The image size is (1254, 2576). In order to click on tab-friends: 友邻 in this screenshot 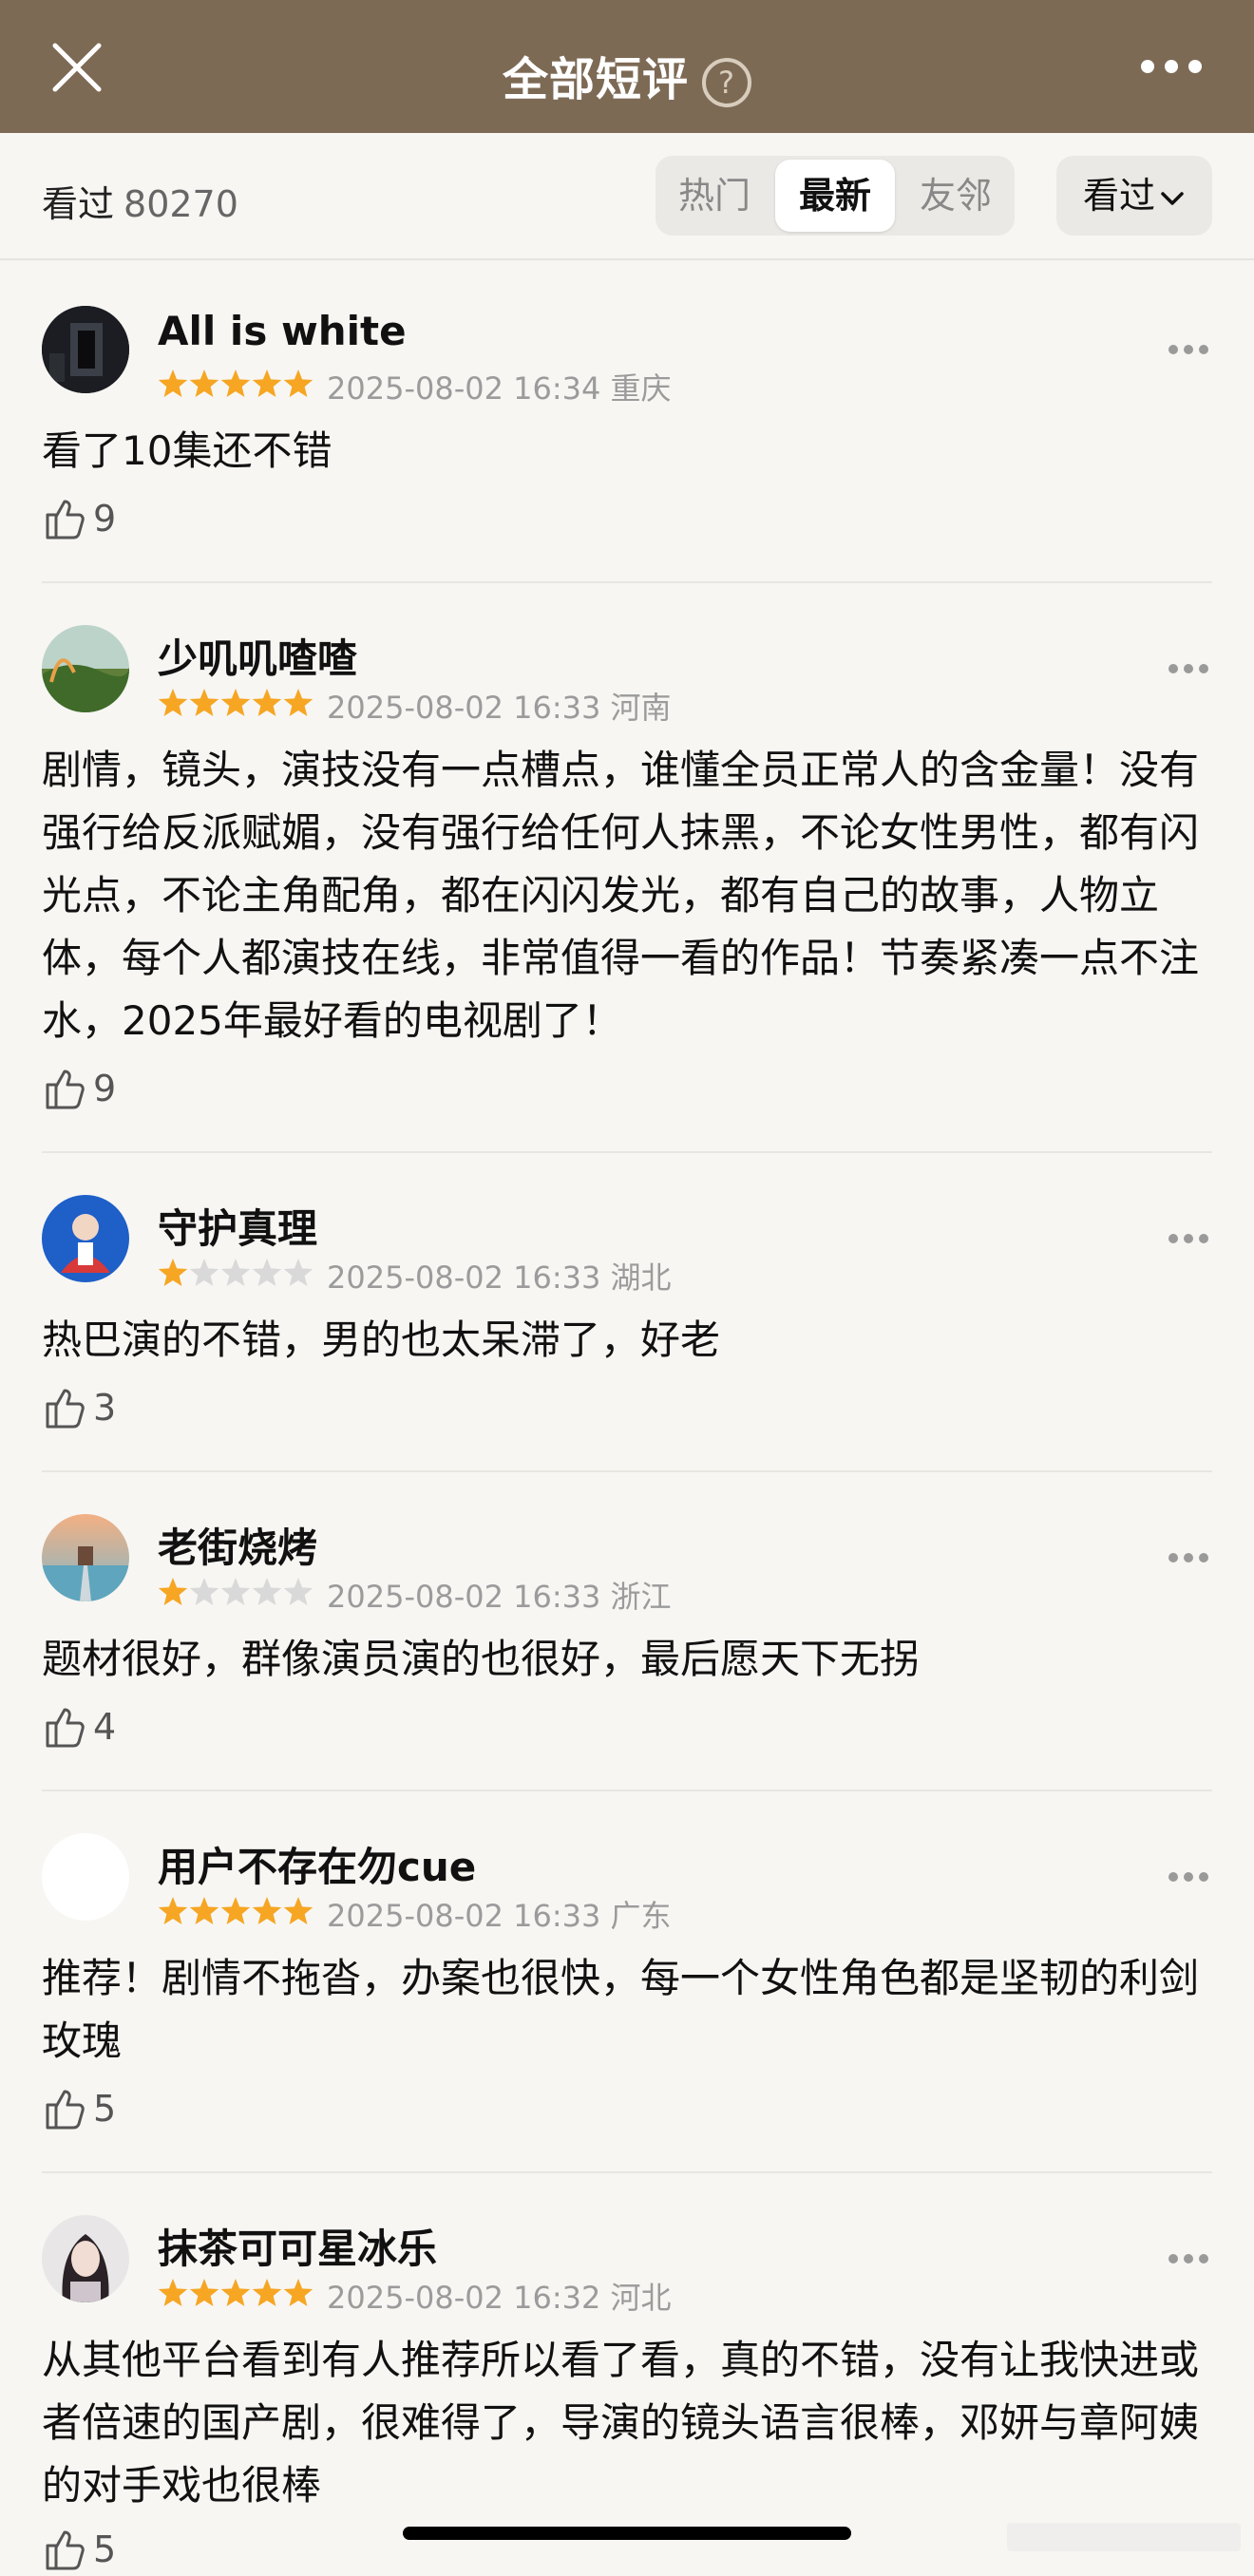, I will do `click(956, 196)`.